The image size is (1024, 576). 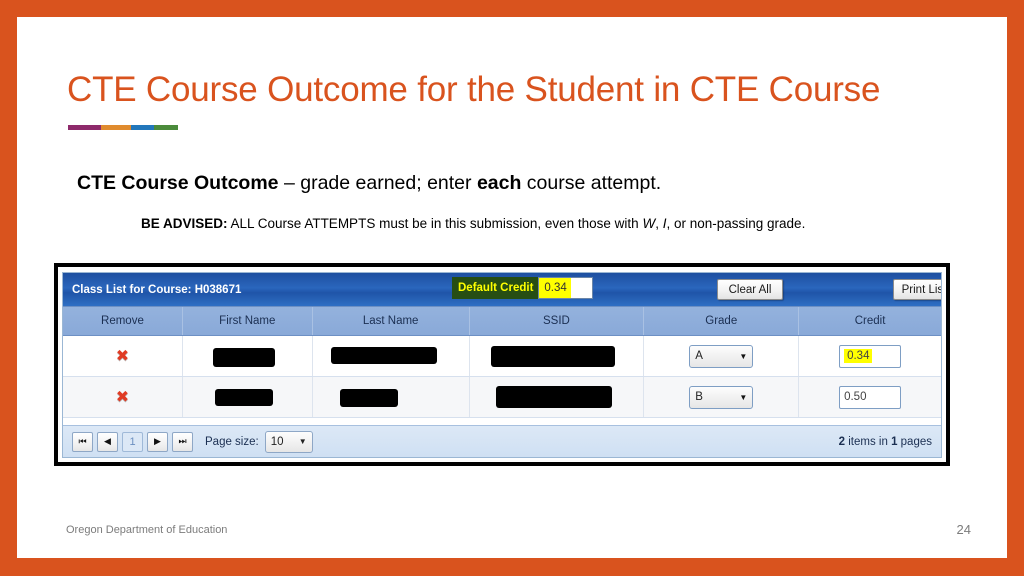 What do you see at coordinates (499, 183) in the screenshot?
I see `lead-bold-each: each` at bounding box center [499, 183].